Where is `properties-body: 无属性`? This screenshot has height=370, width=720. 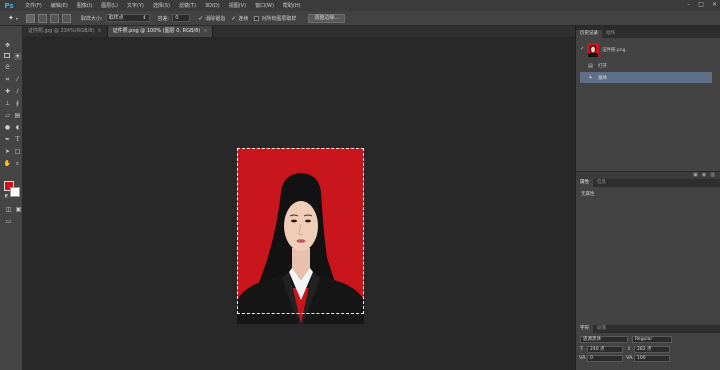 properties-body: 无属性 is located at coordinates (648, 256).